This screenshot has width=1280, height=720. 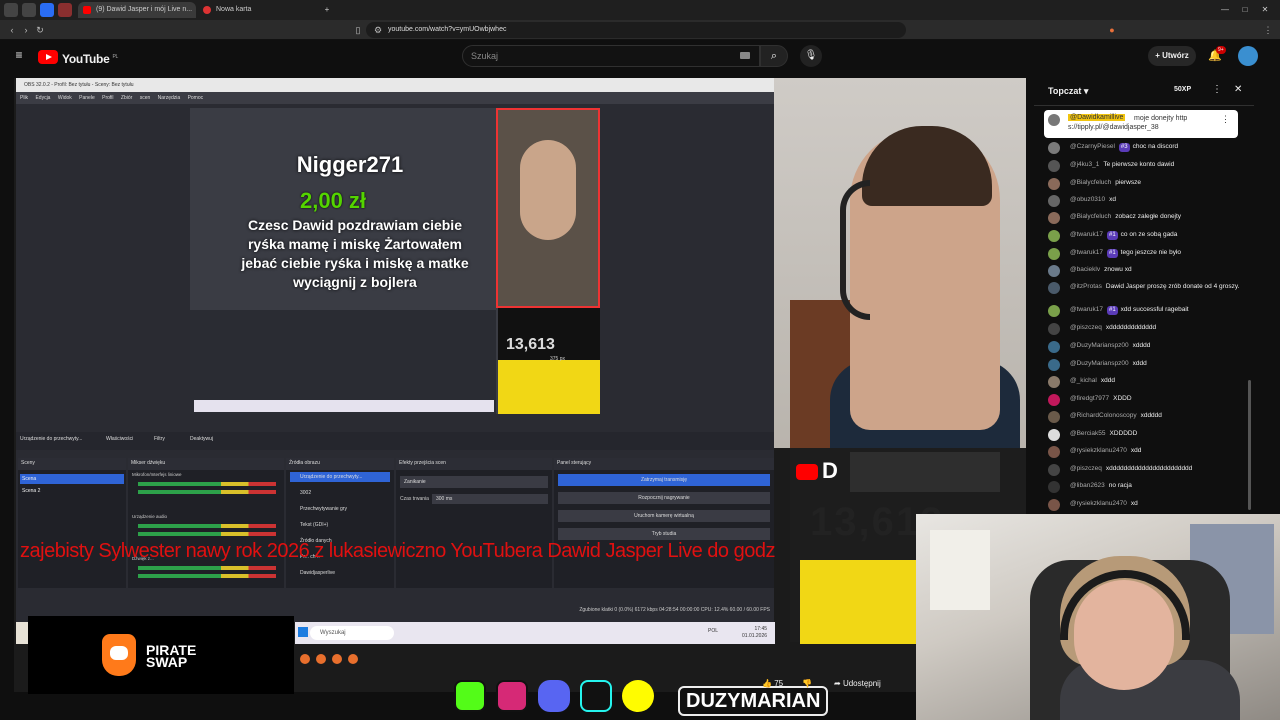 I want to click on forward-icon: ›, so click(x=26, y=30).